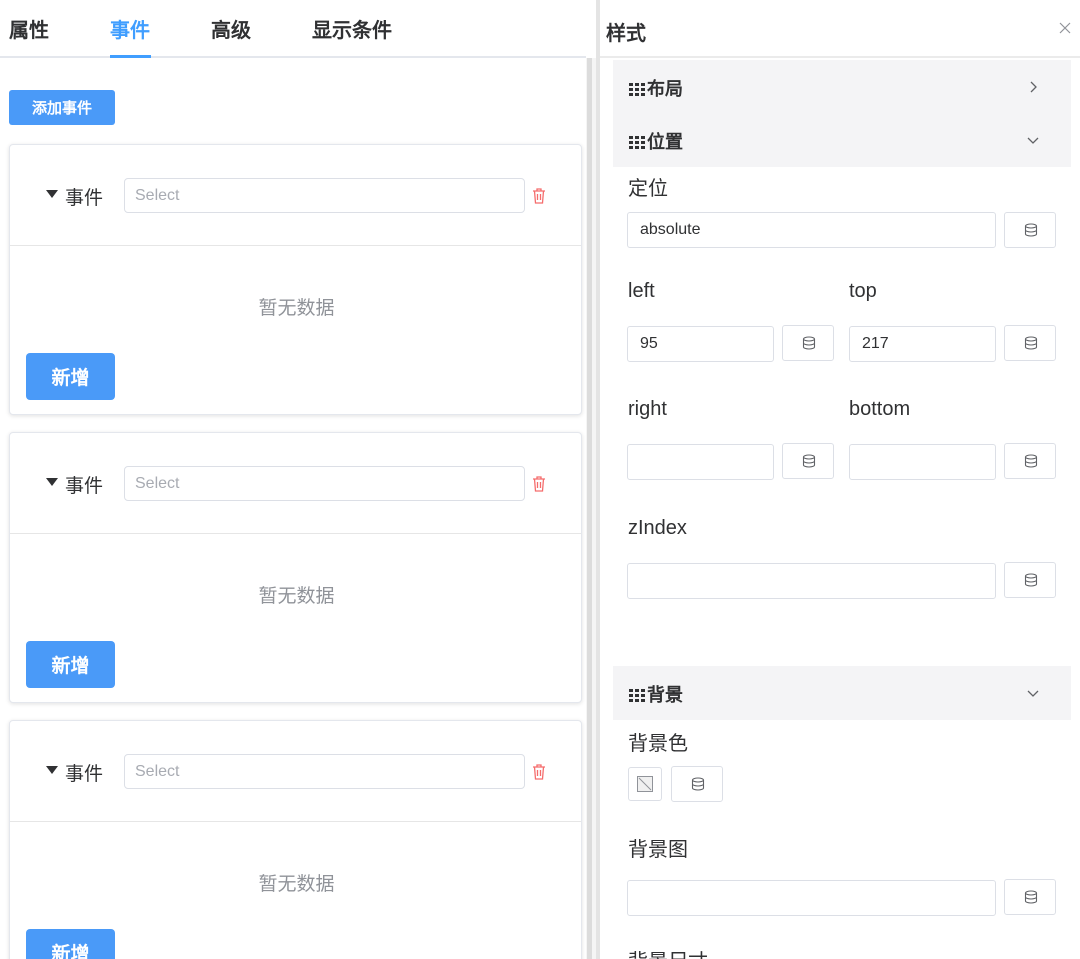 This screenshot has width=1080, height=959. What do you see at coordinates (880, 409) in the screenshot?
I see `bottom-label: bottom` at bounding box center [880, 409].